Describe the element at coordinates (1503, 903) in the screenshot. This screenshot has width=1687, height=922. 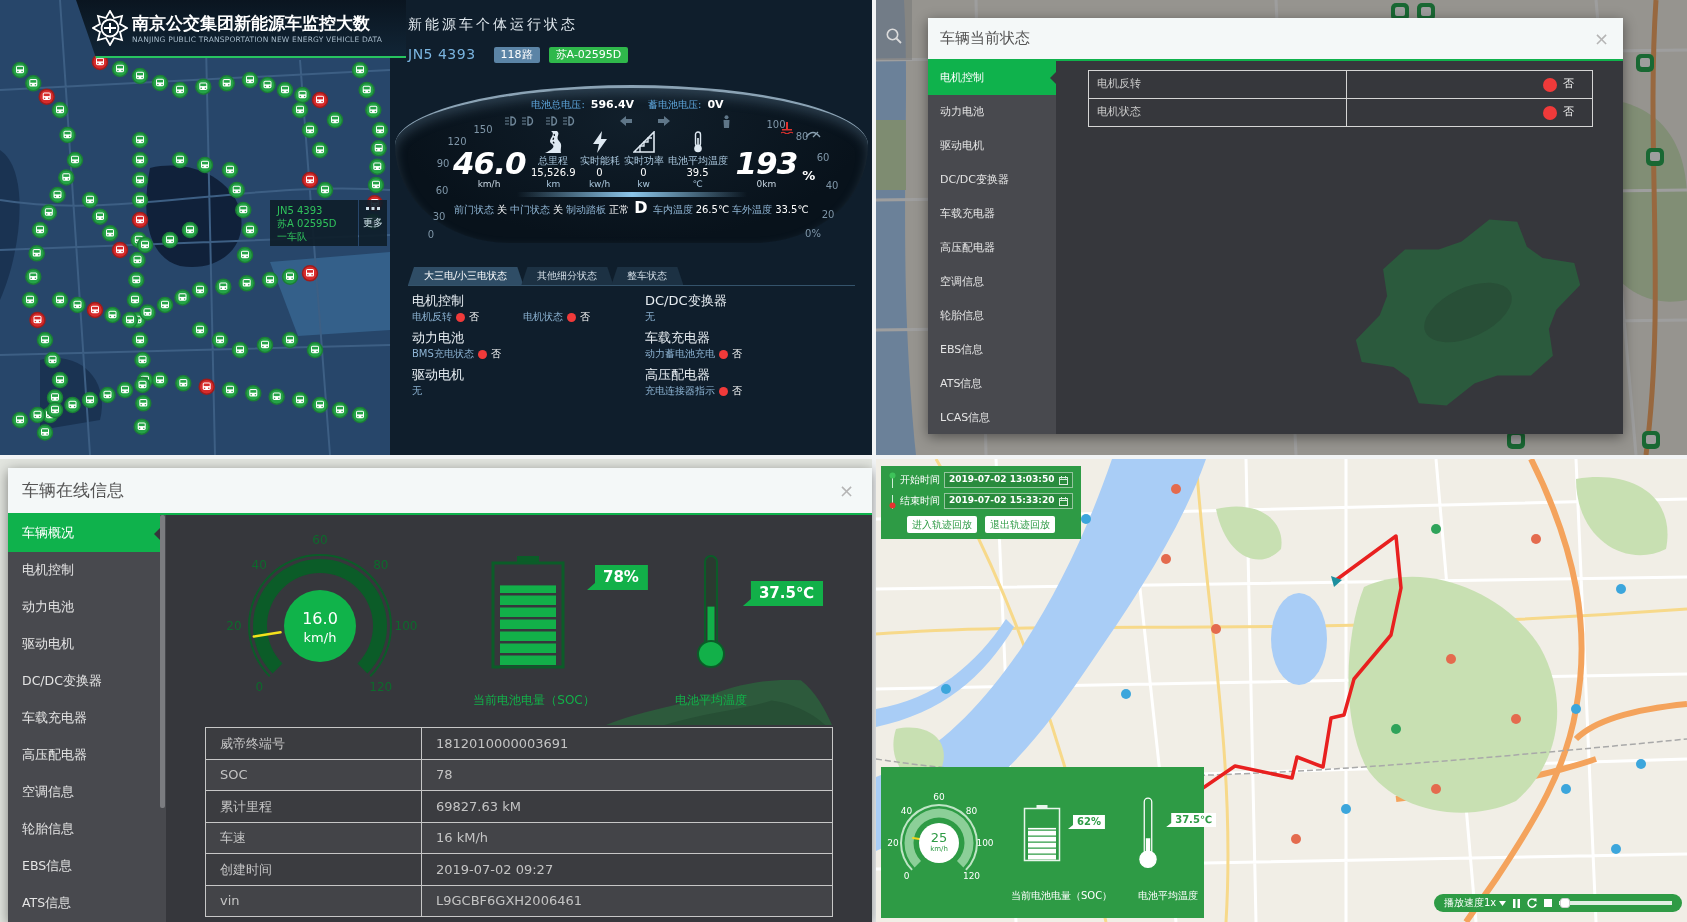
I see `caret-icon` at that location.